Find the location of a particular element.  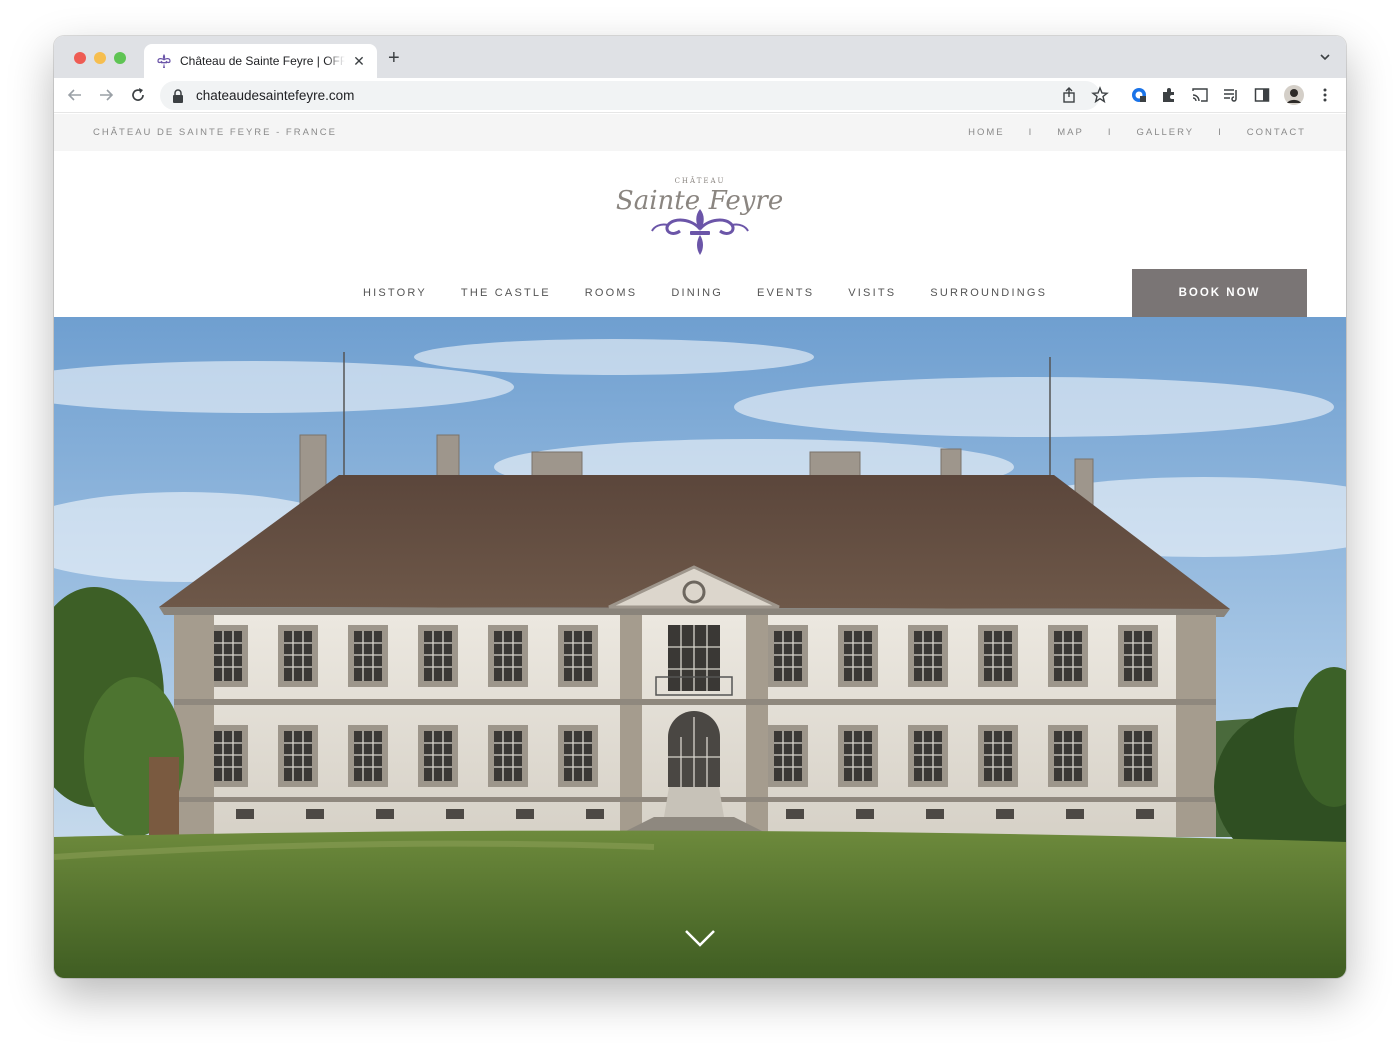

tab-title: Château de Sainte Feyre | OFFICIAL is located at coordinates (262, 61).